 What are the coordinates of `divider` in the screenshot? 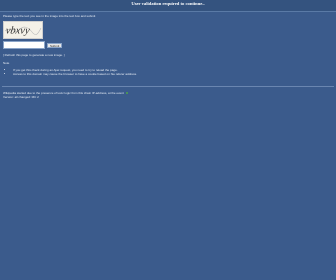 It's located at (168, 86).